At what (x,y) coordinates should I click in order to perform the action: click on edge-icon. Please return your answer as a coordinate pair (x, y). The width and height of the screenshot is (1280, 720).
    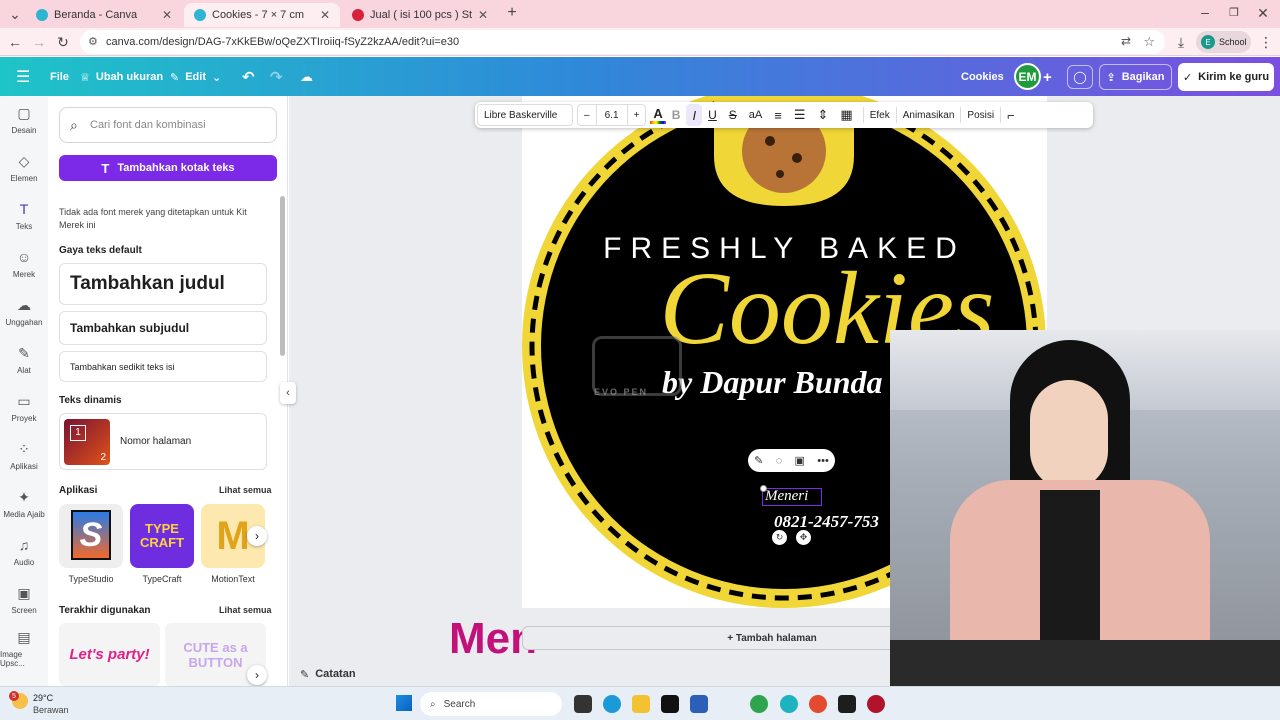
    Looking at the image, I should click on (612, 704).